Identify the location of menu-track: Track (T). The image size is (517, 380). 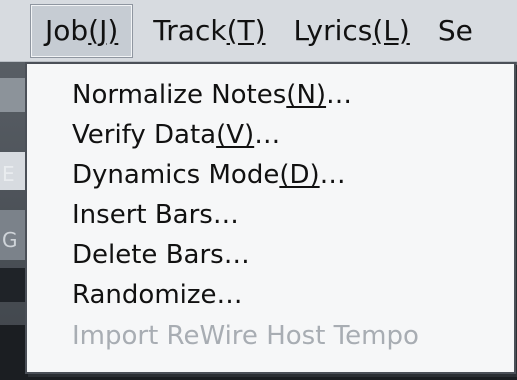
(209, 31).